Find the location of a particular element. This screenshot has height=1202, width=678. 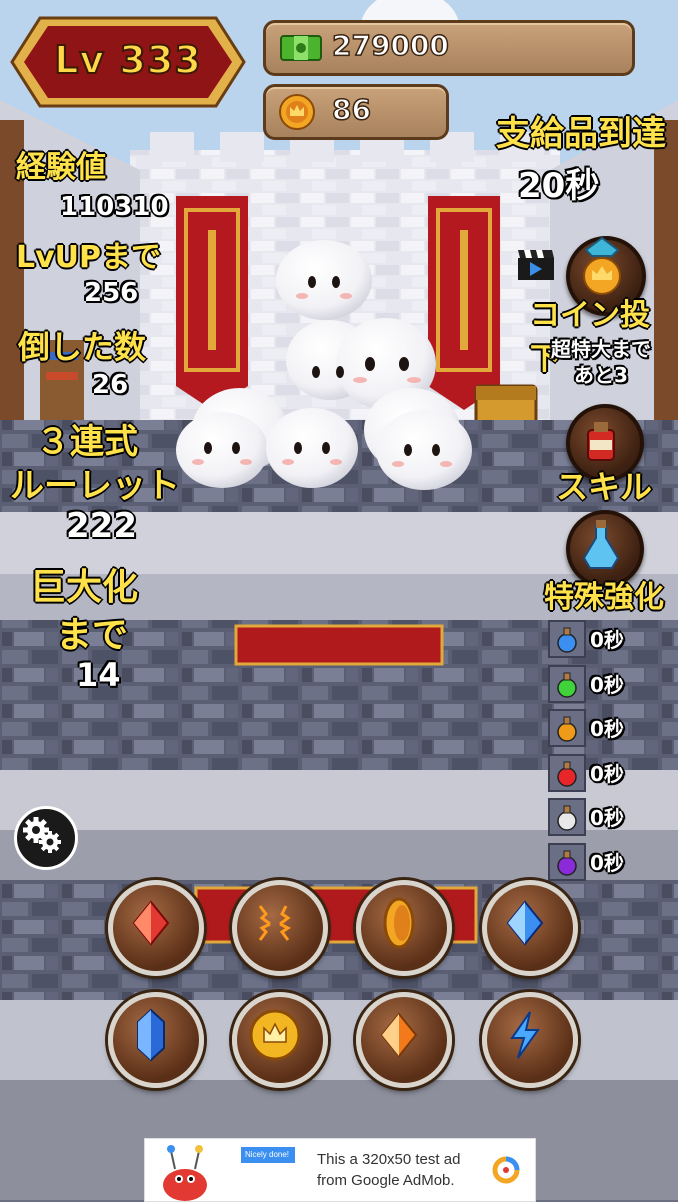

skill-slot-red-crystal is located at coordinates (156, 928).